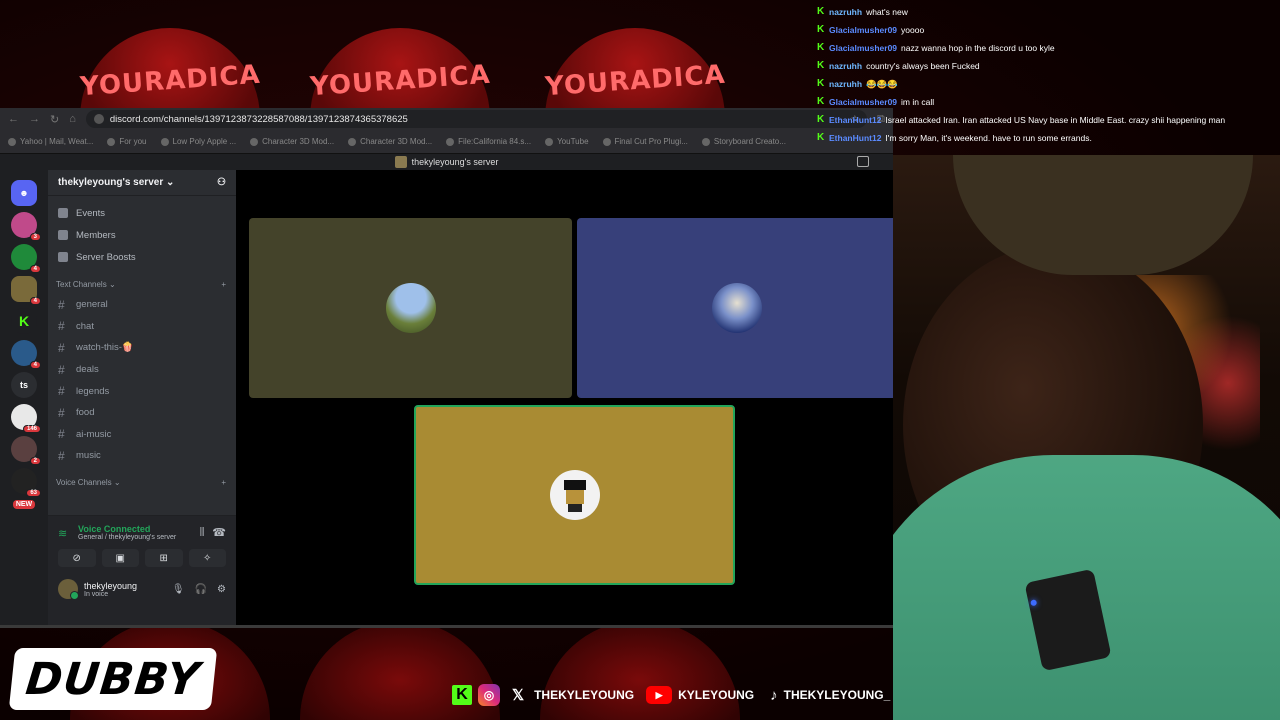 This screenshot has height=720, width=1280. What do you see at coordinates (24, 193) in the screenshot?
I see `direct-messages-icon: ☻` at bounding box center [24, 193].